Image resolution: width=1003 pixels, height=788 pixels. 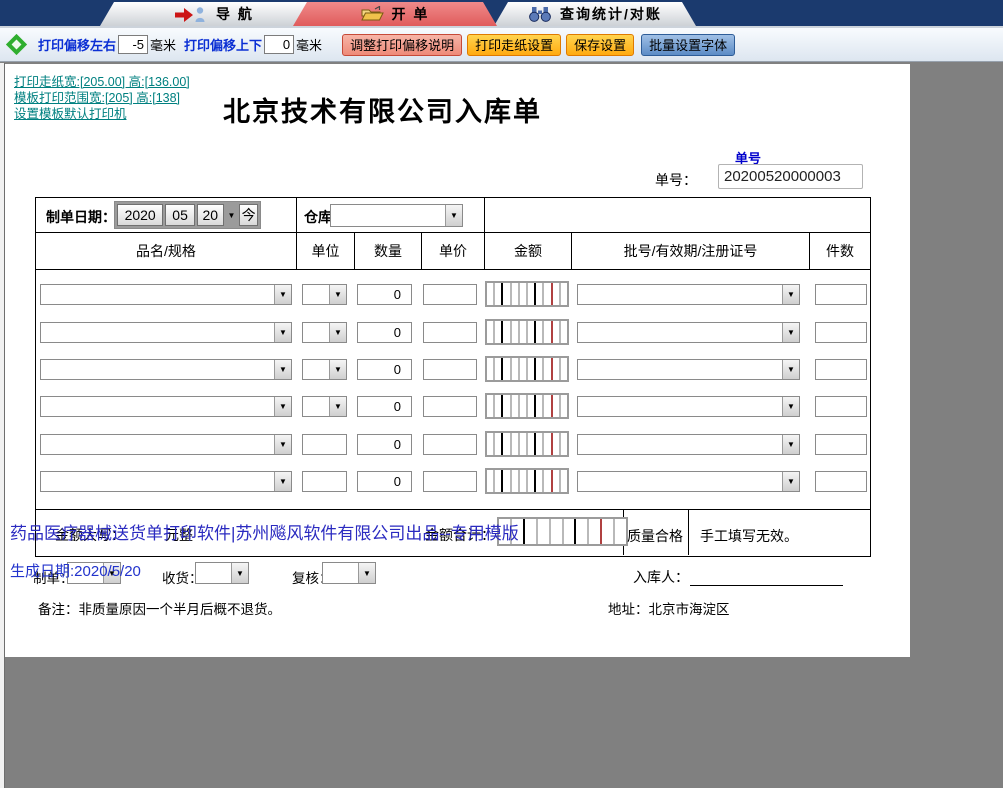 What do you see at coordinates (790, 176) in the screenshot?
I see `order-no-input` at bounding box center [790, 176].